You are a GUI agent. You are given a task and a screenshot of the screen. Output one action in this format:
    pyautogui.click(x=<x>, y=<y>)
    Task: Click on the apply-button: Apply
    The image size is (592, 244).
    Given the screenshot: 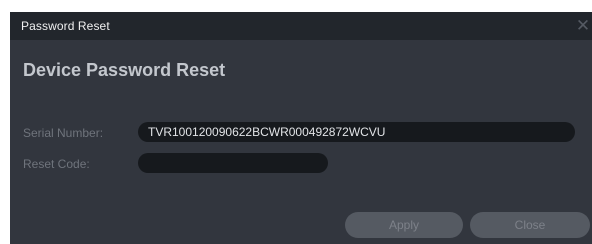 What is the action you would take?
    pyautogui.click(x=404, y=225)
    